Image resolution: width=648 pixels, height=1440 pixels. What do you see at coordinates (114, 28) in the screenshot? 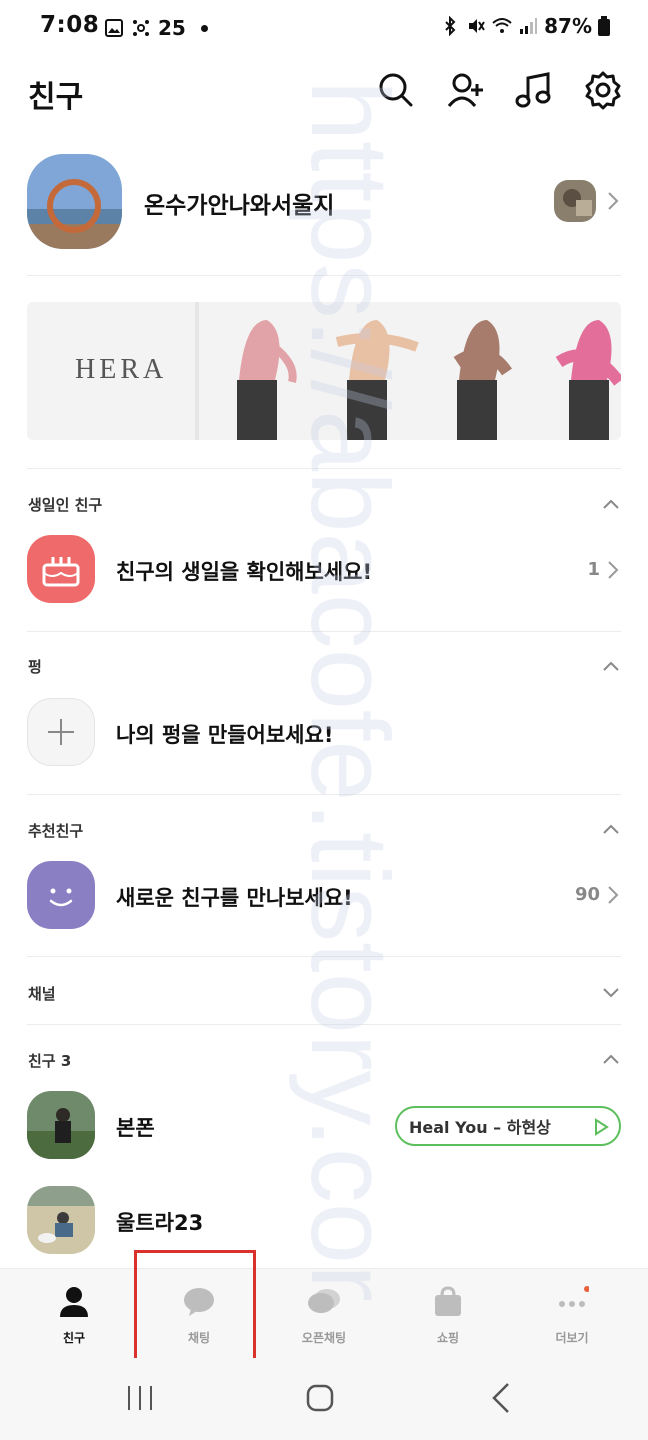
I see `gallery-icon` at bounding box center [114, 28].